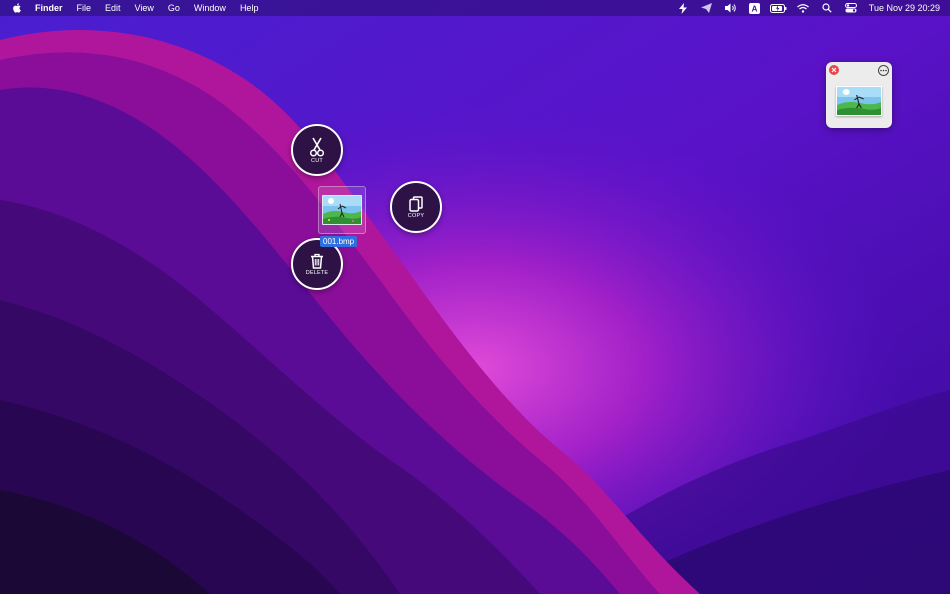  What do you see at coordinates (210, 8) in the screenshot?
I see `menu-window: Window` at bounding box center [210, 8].